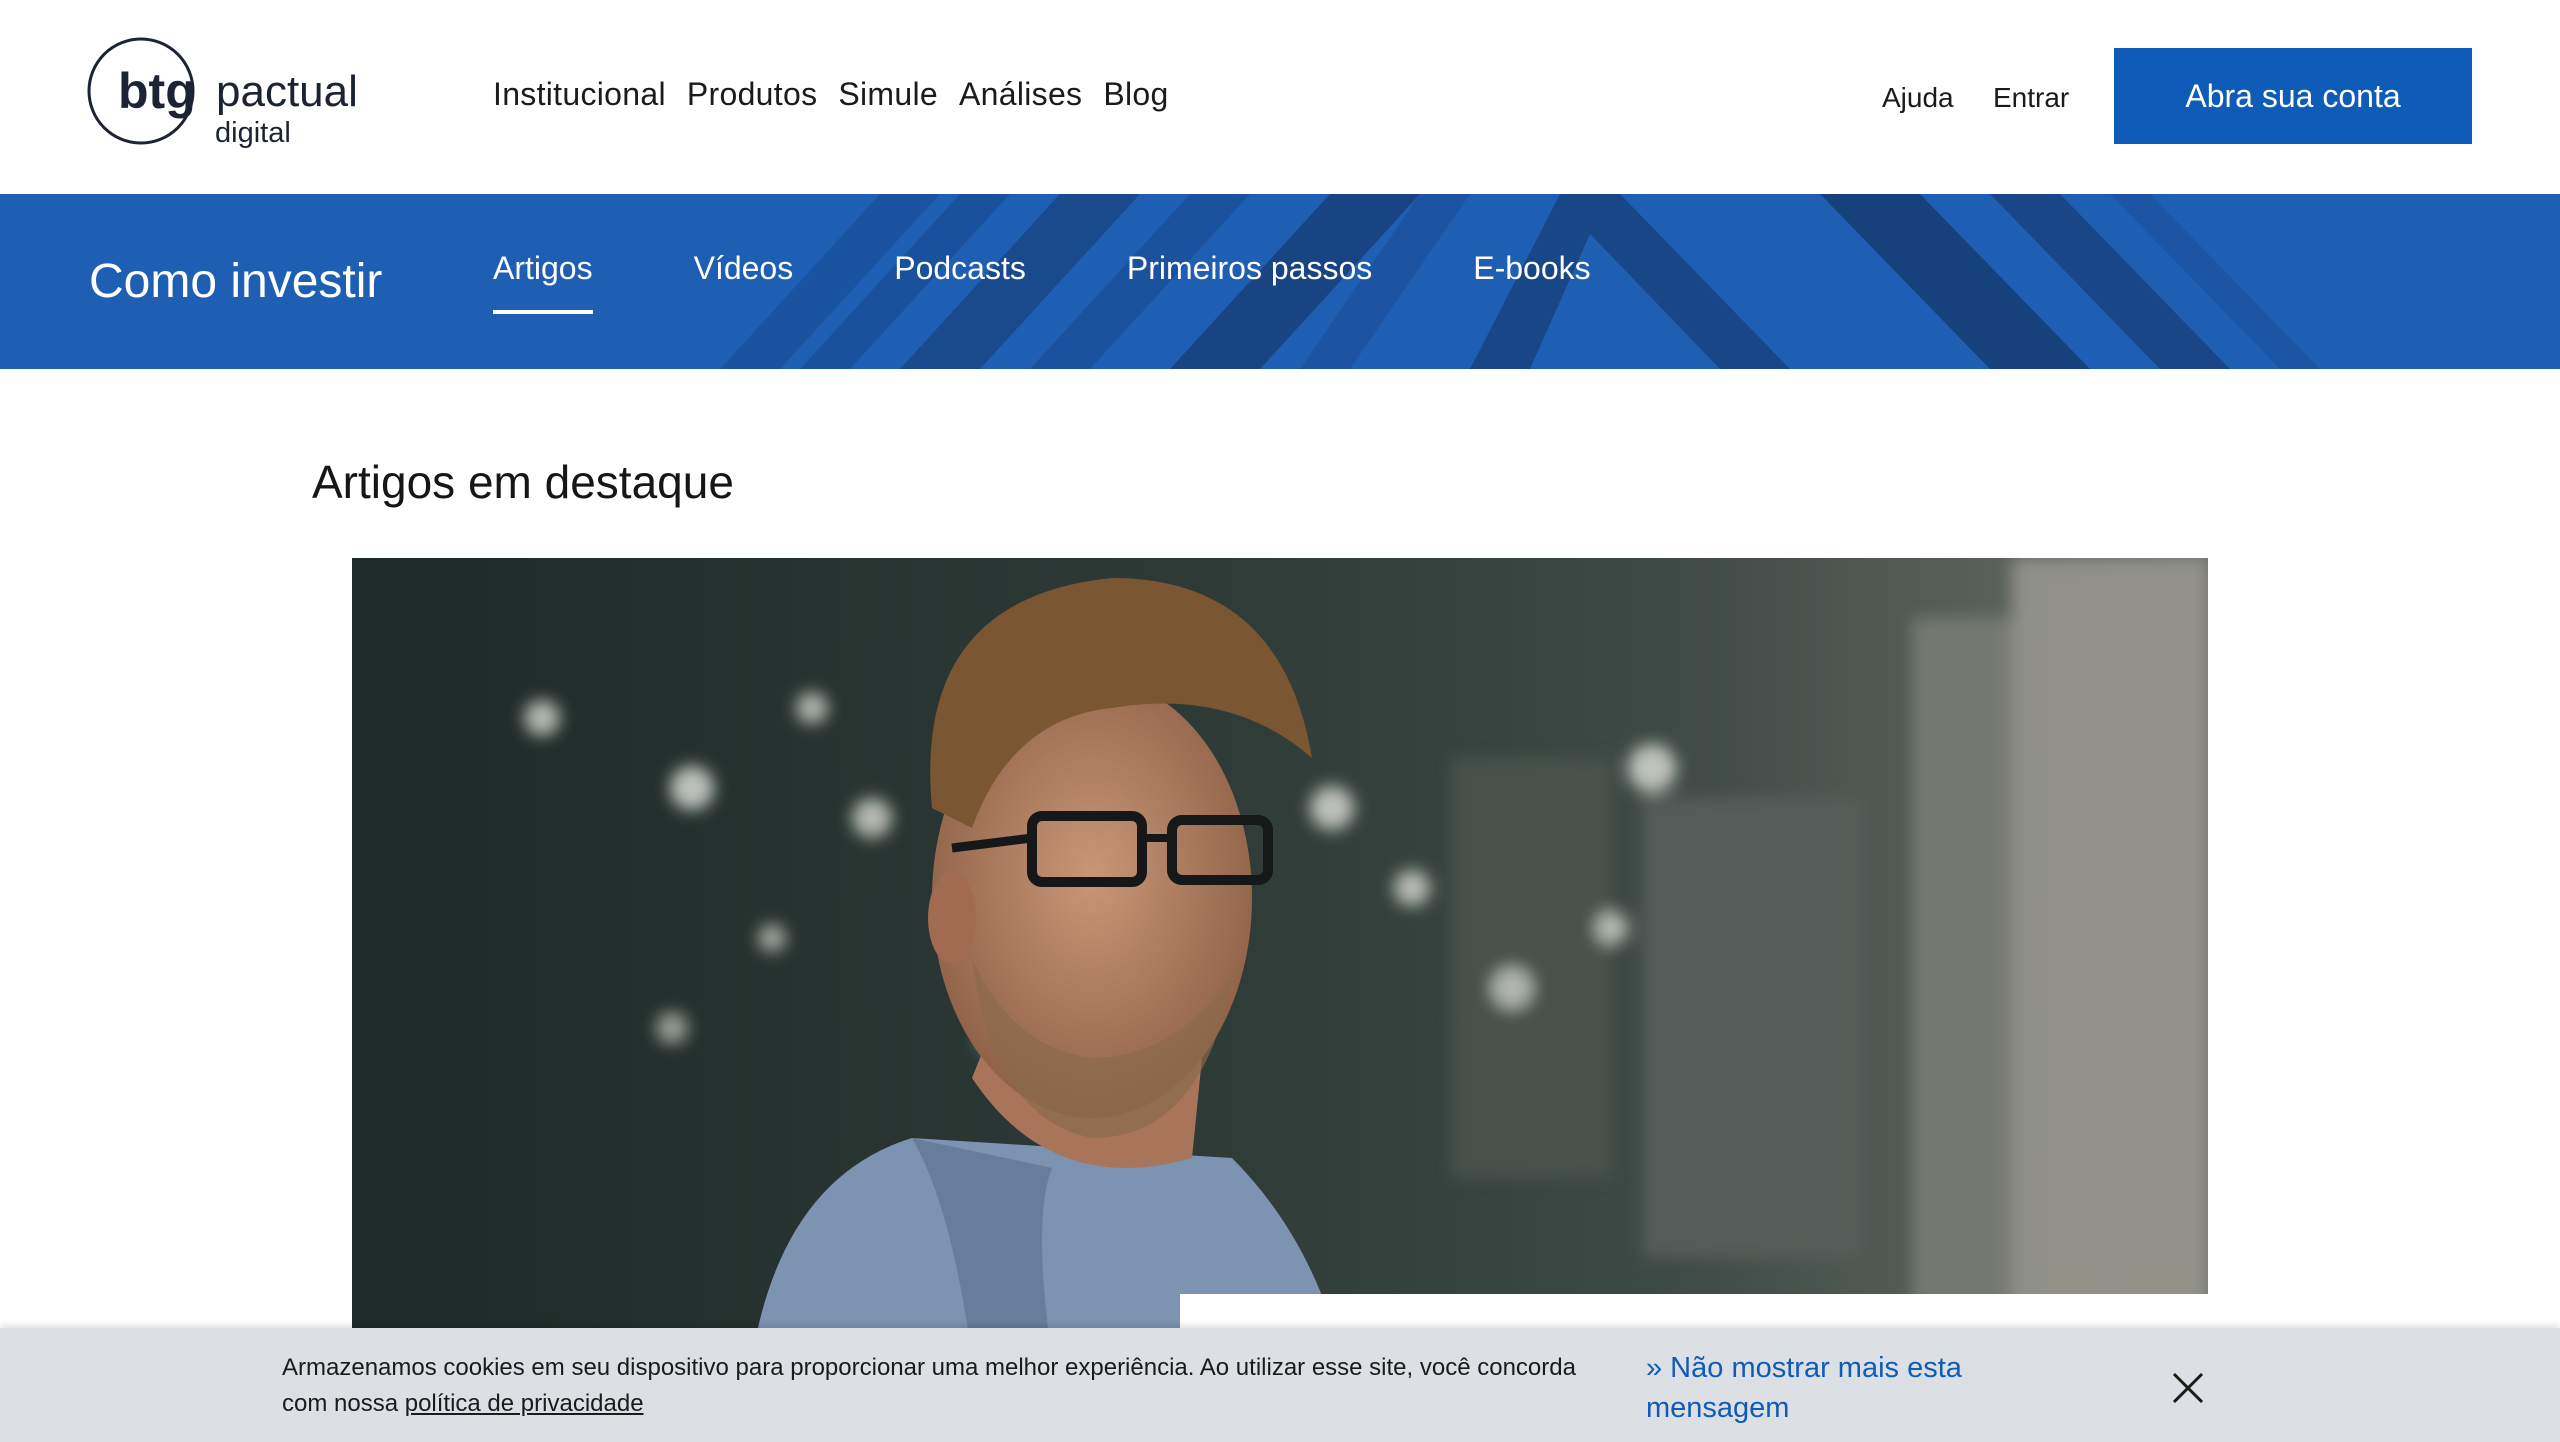 The image size is (2560, 1442). What do you see at coordinates (287, 91) in the screenshot?
I see `logo-name: pactual` at bounding box center [287, 91].